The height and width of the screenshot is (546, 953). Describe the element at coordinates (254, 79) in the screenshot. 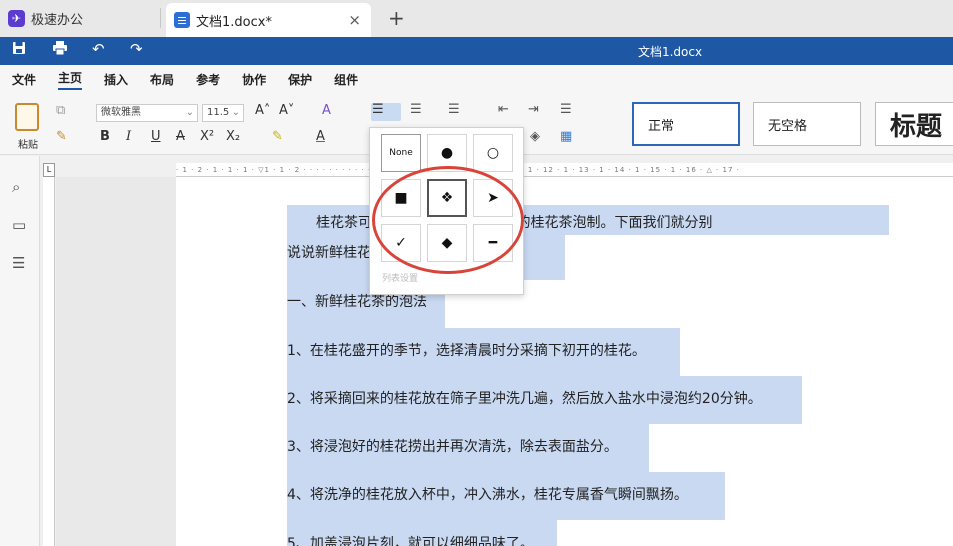

I see `menu-collaborate: 协作` at that location.